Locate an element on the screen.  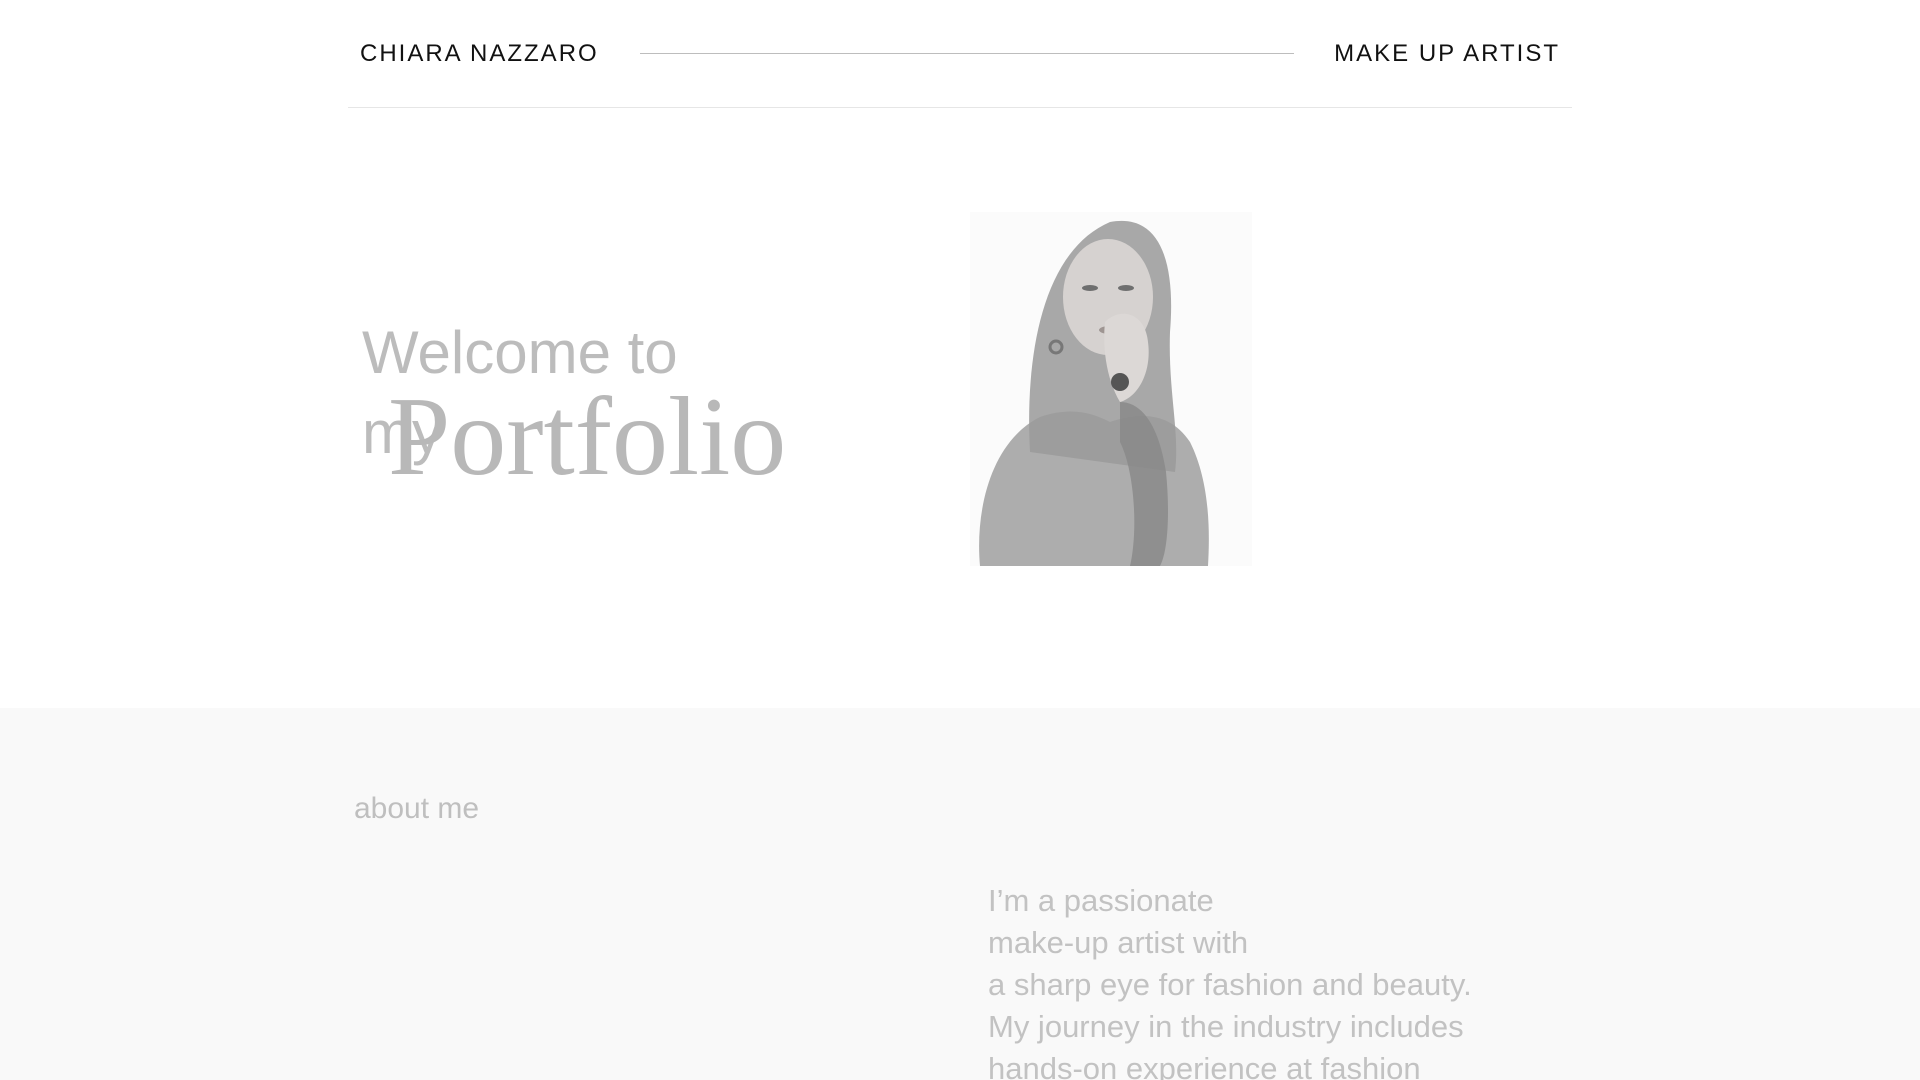
header-divider-line is located at coordinates (967, 53).